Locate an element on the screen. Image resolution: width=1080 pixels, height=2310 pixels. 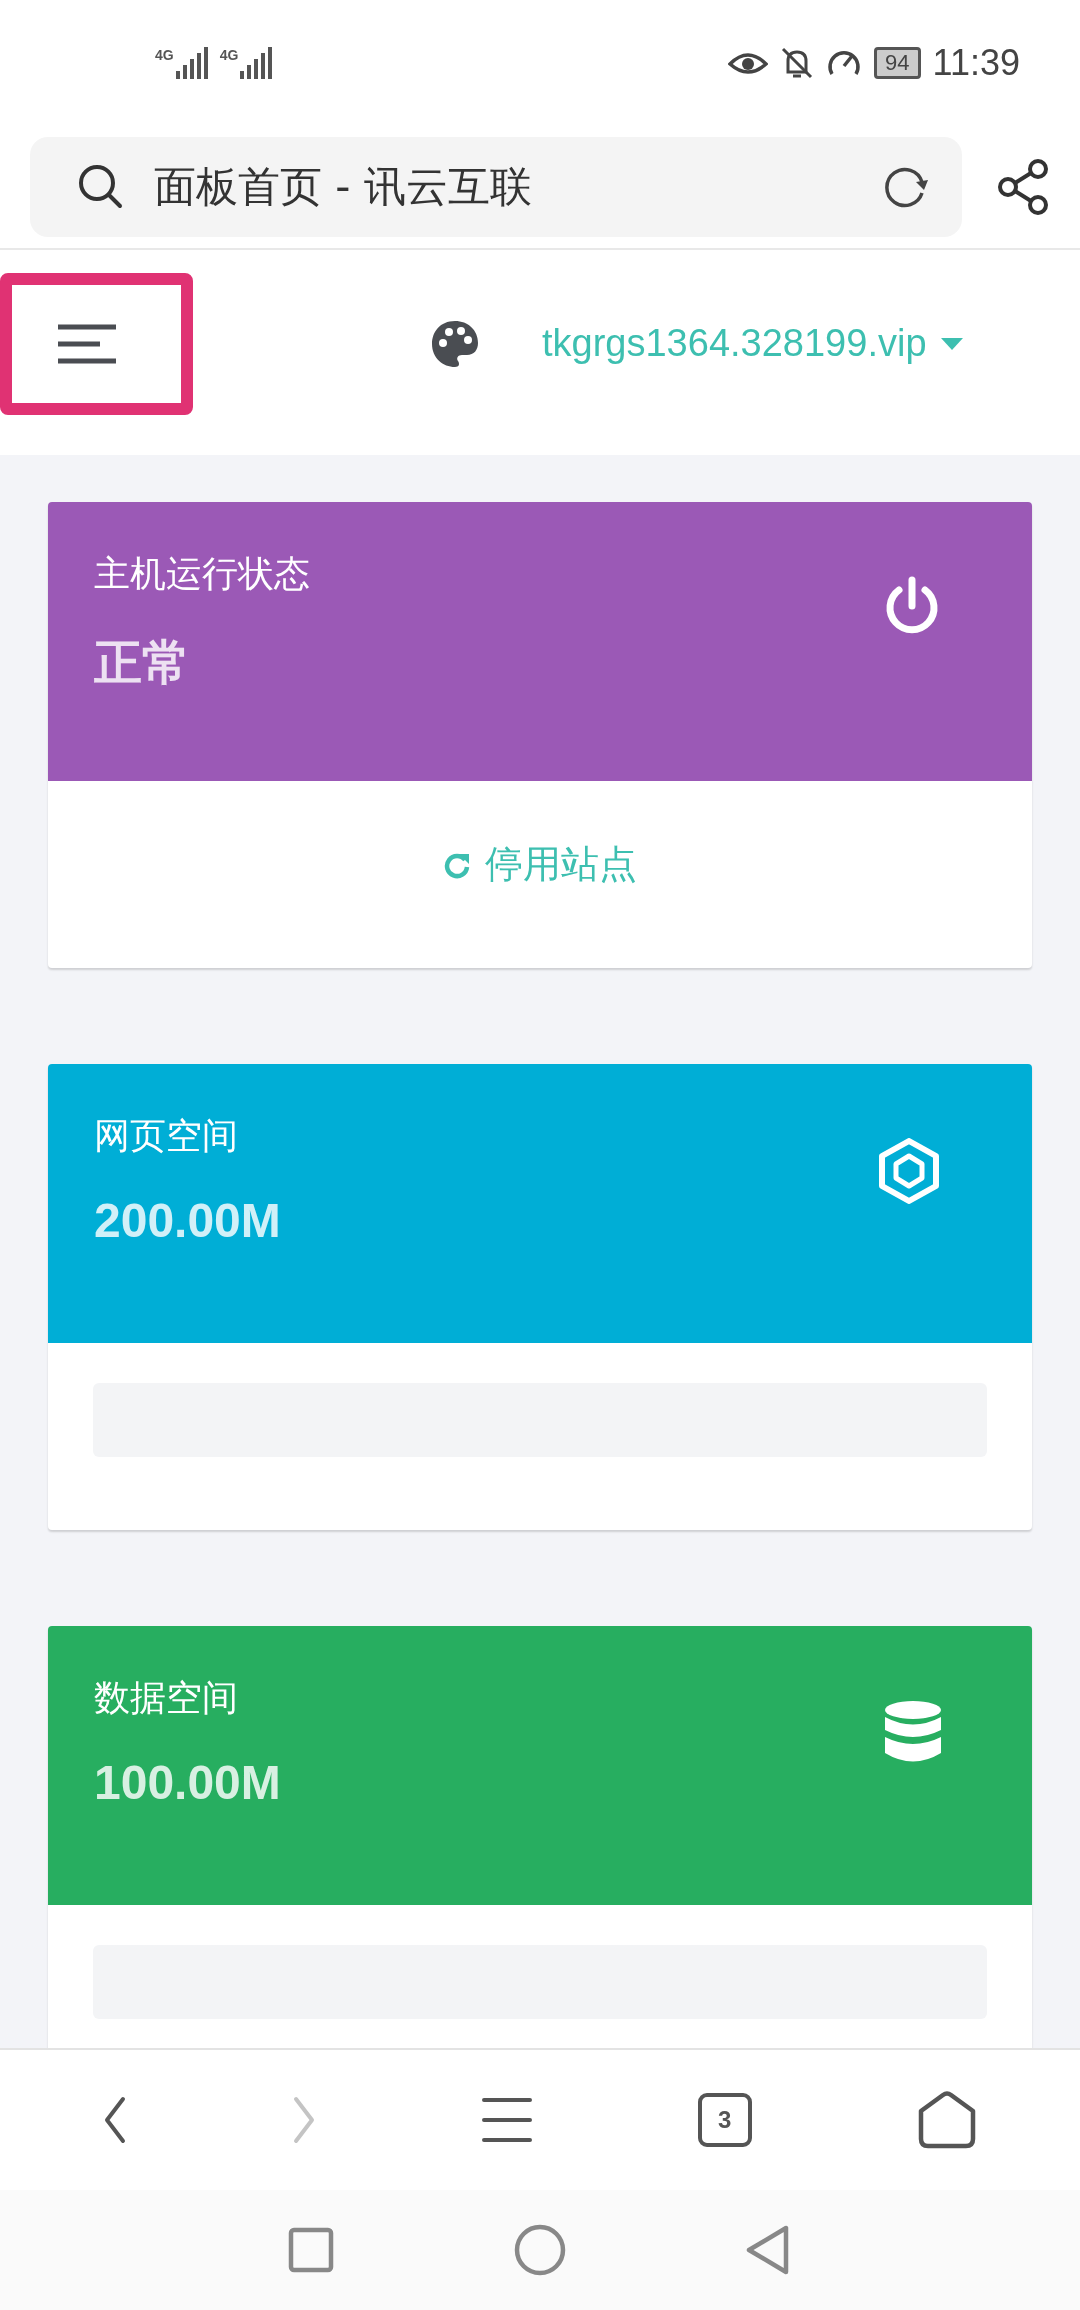
back-icon is located at coordinates (114, 2120).